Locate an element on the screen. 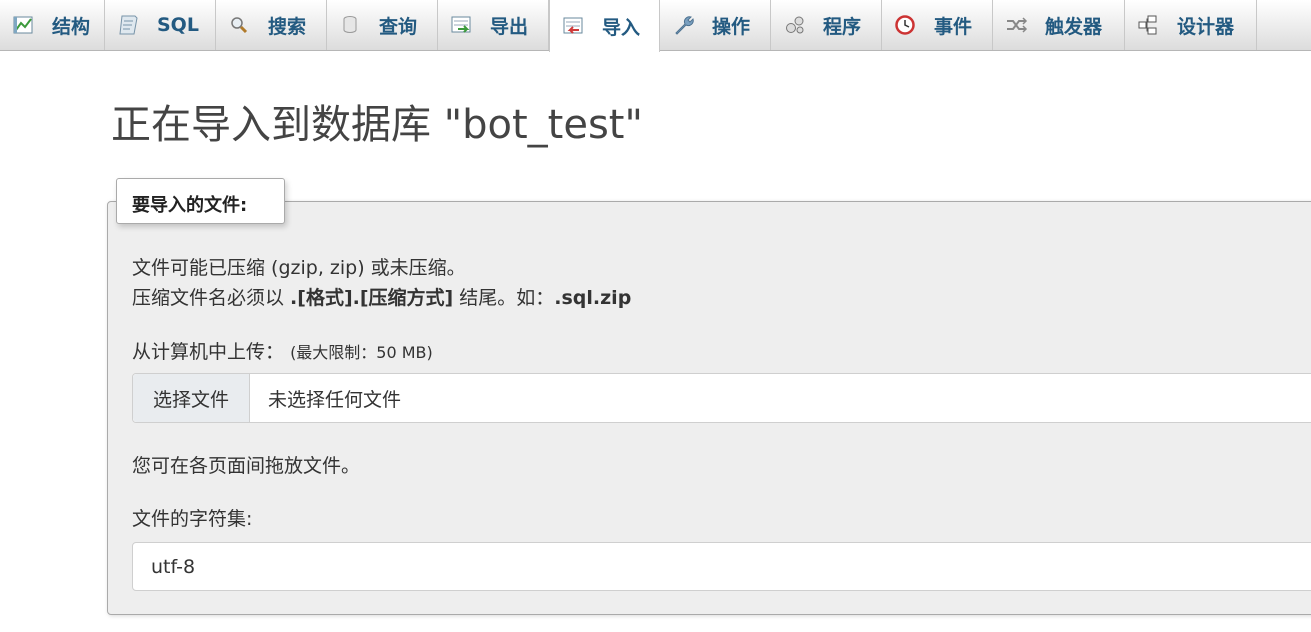 The image size is (1311, 632). compress-note-line-2: 压缩文件名必须以 .[格式].[压缩方式] 结尾。如：.sql.zip is located at coordinates (381, 296).